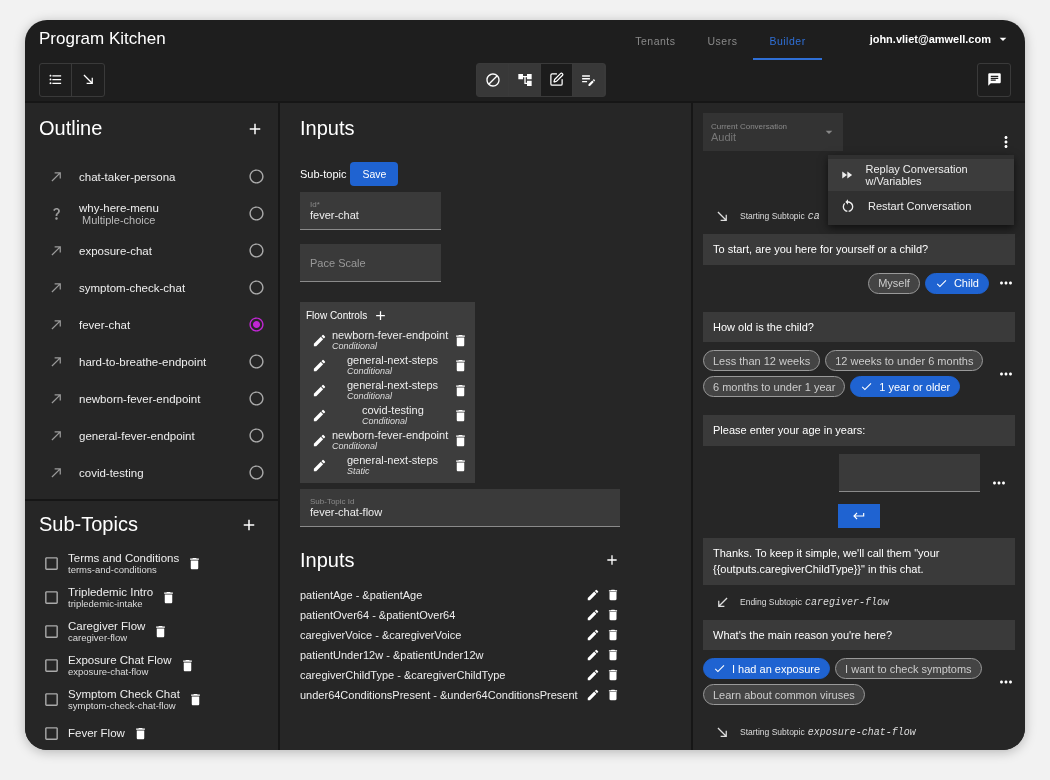 Image resolution: width=1050 pixels, height=780 pixels. Describe the element at coordinates (109, 671) in the screenshot. I see `subtopic-slug: exposure-chat-flow` at that location.